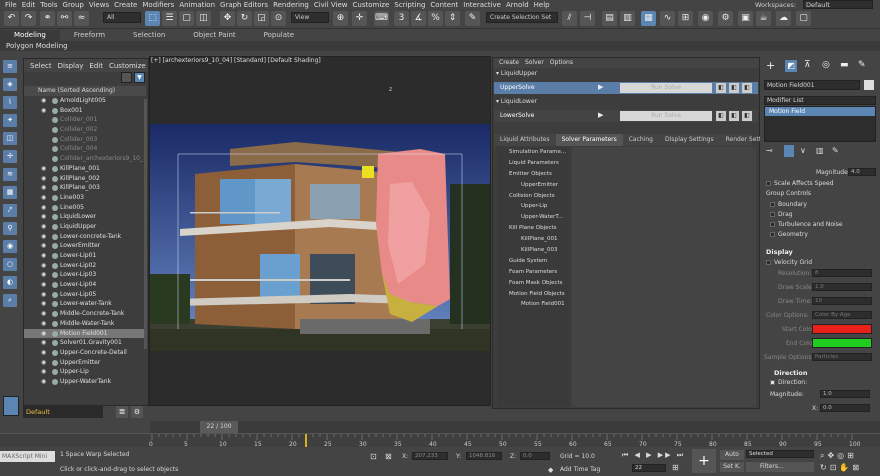 This screenshot has height=476, width=880. Describe the element at coordinates (484, 456) in the screenshot. I see `y-coord-field: 1048.816` at that location.